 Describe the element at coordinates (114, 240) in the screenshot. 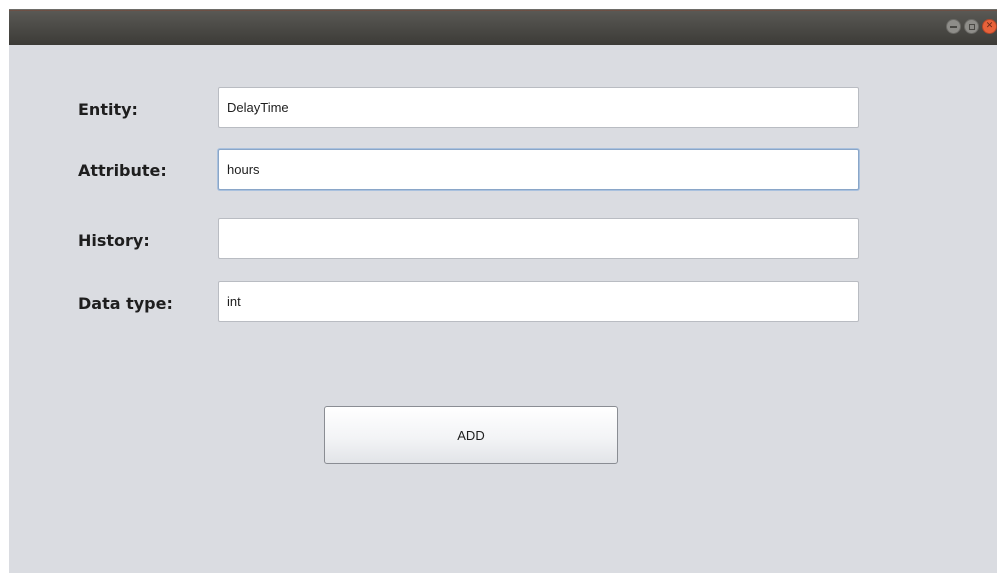

I see `history-label: History:` at that location.